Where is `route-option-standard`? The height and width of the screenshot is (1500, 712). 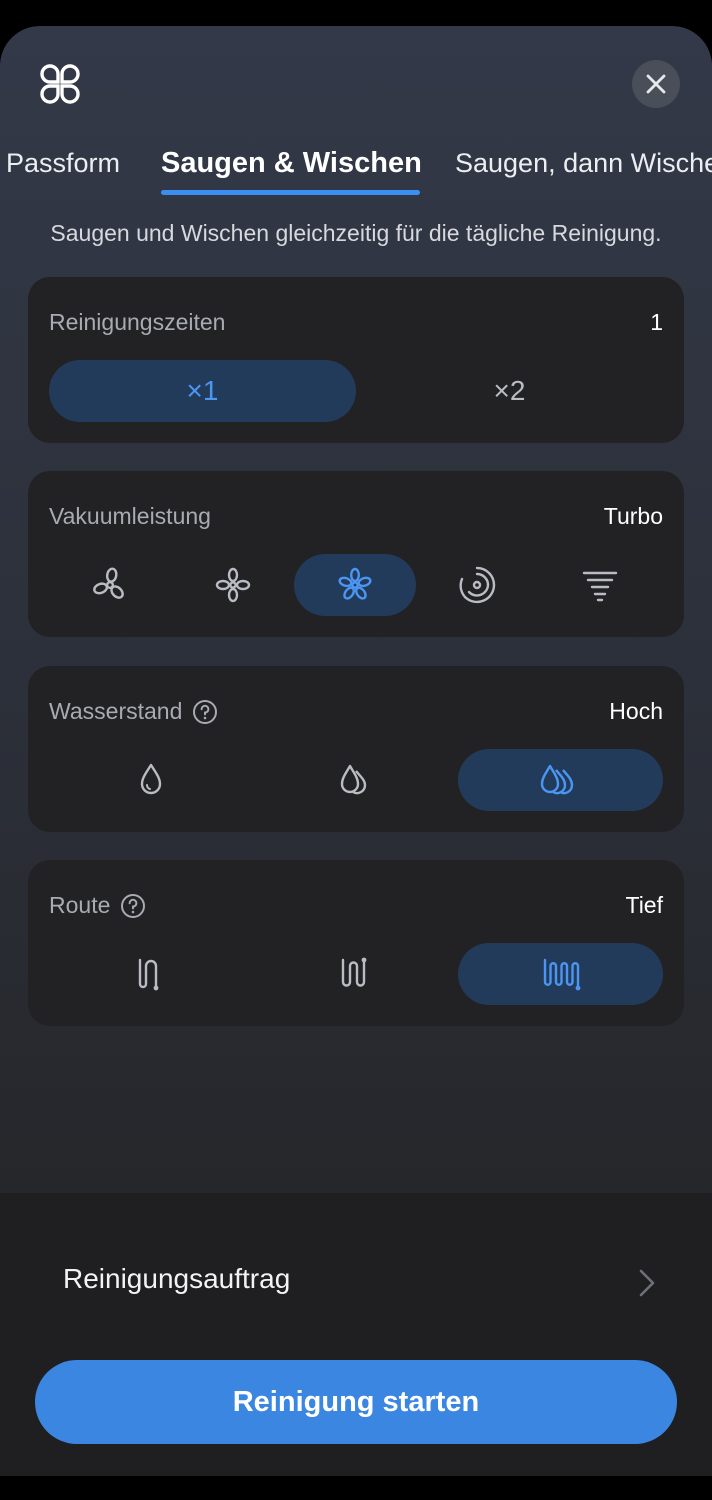 route-option-standard is located at coordinates (356, 974).